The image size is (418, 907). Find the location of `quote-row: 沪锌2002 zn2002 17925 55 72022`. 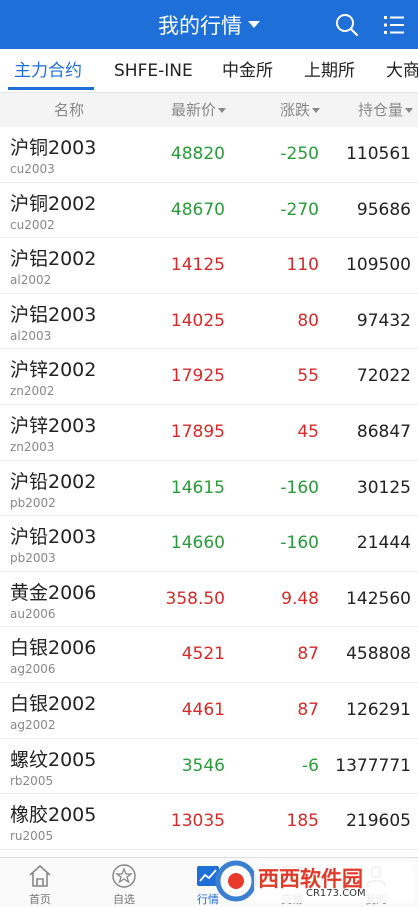

quote-row: 沪锌2002 zn2002 17925 55 72022 is located at coordinates (209, 377).